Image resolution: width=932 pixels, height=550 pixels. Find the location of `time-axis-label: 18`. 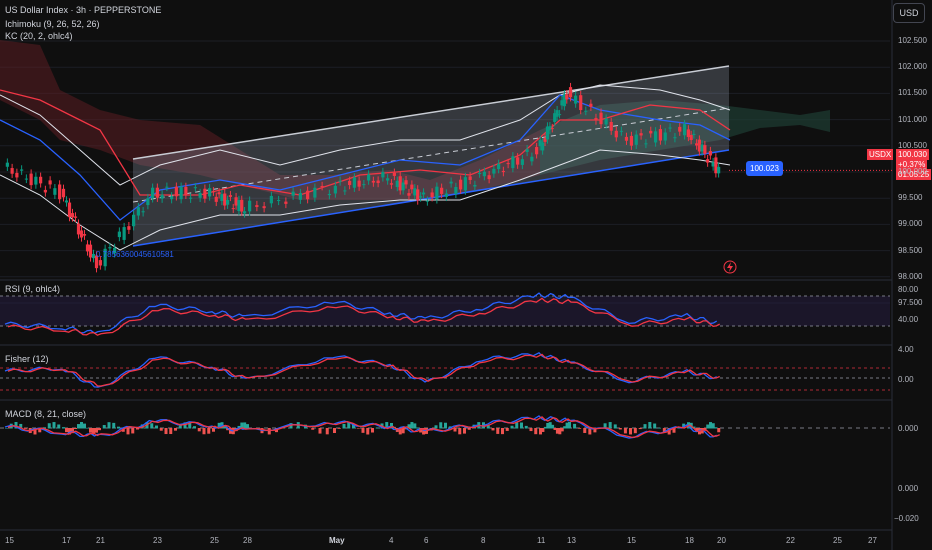

time-axis-label: 18 is located at coordinates (689, 540).